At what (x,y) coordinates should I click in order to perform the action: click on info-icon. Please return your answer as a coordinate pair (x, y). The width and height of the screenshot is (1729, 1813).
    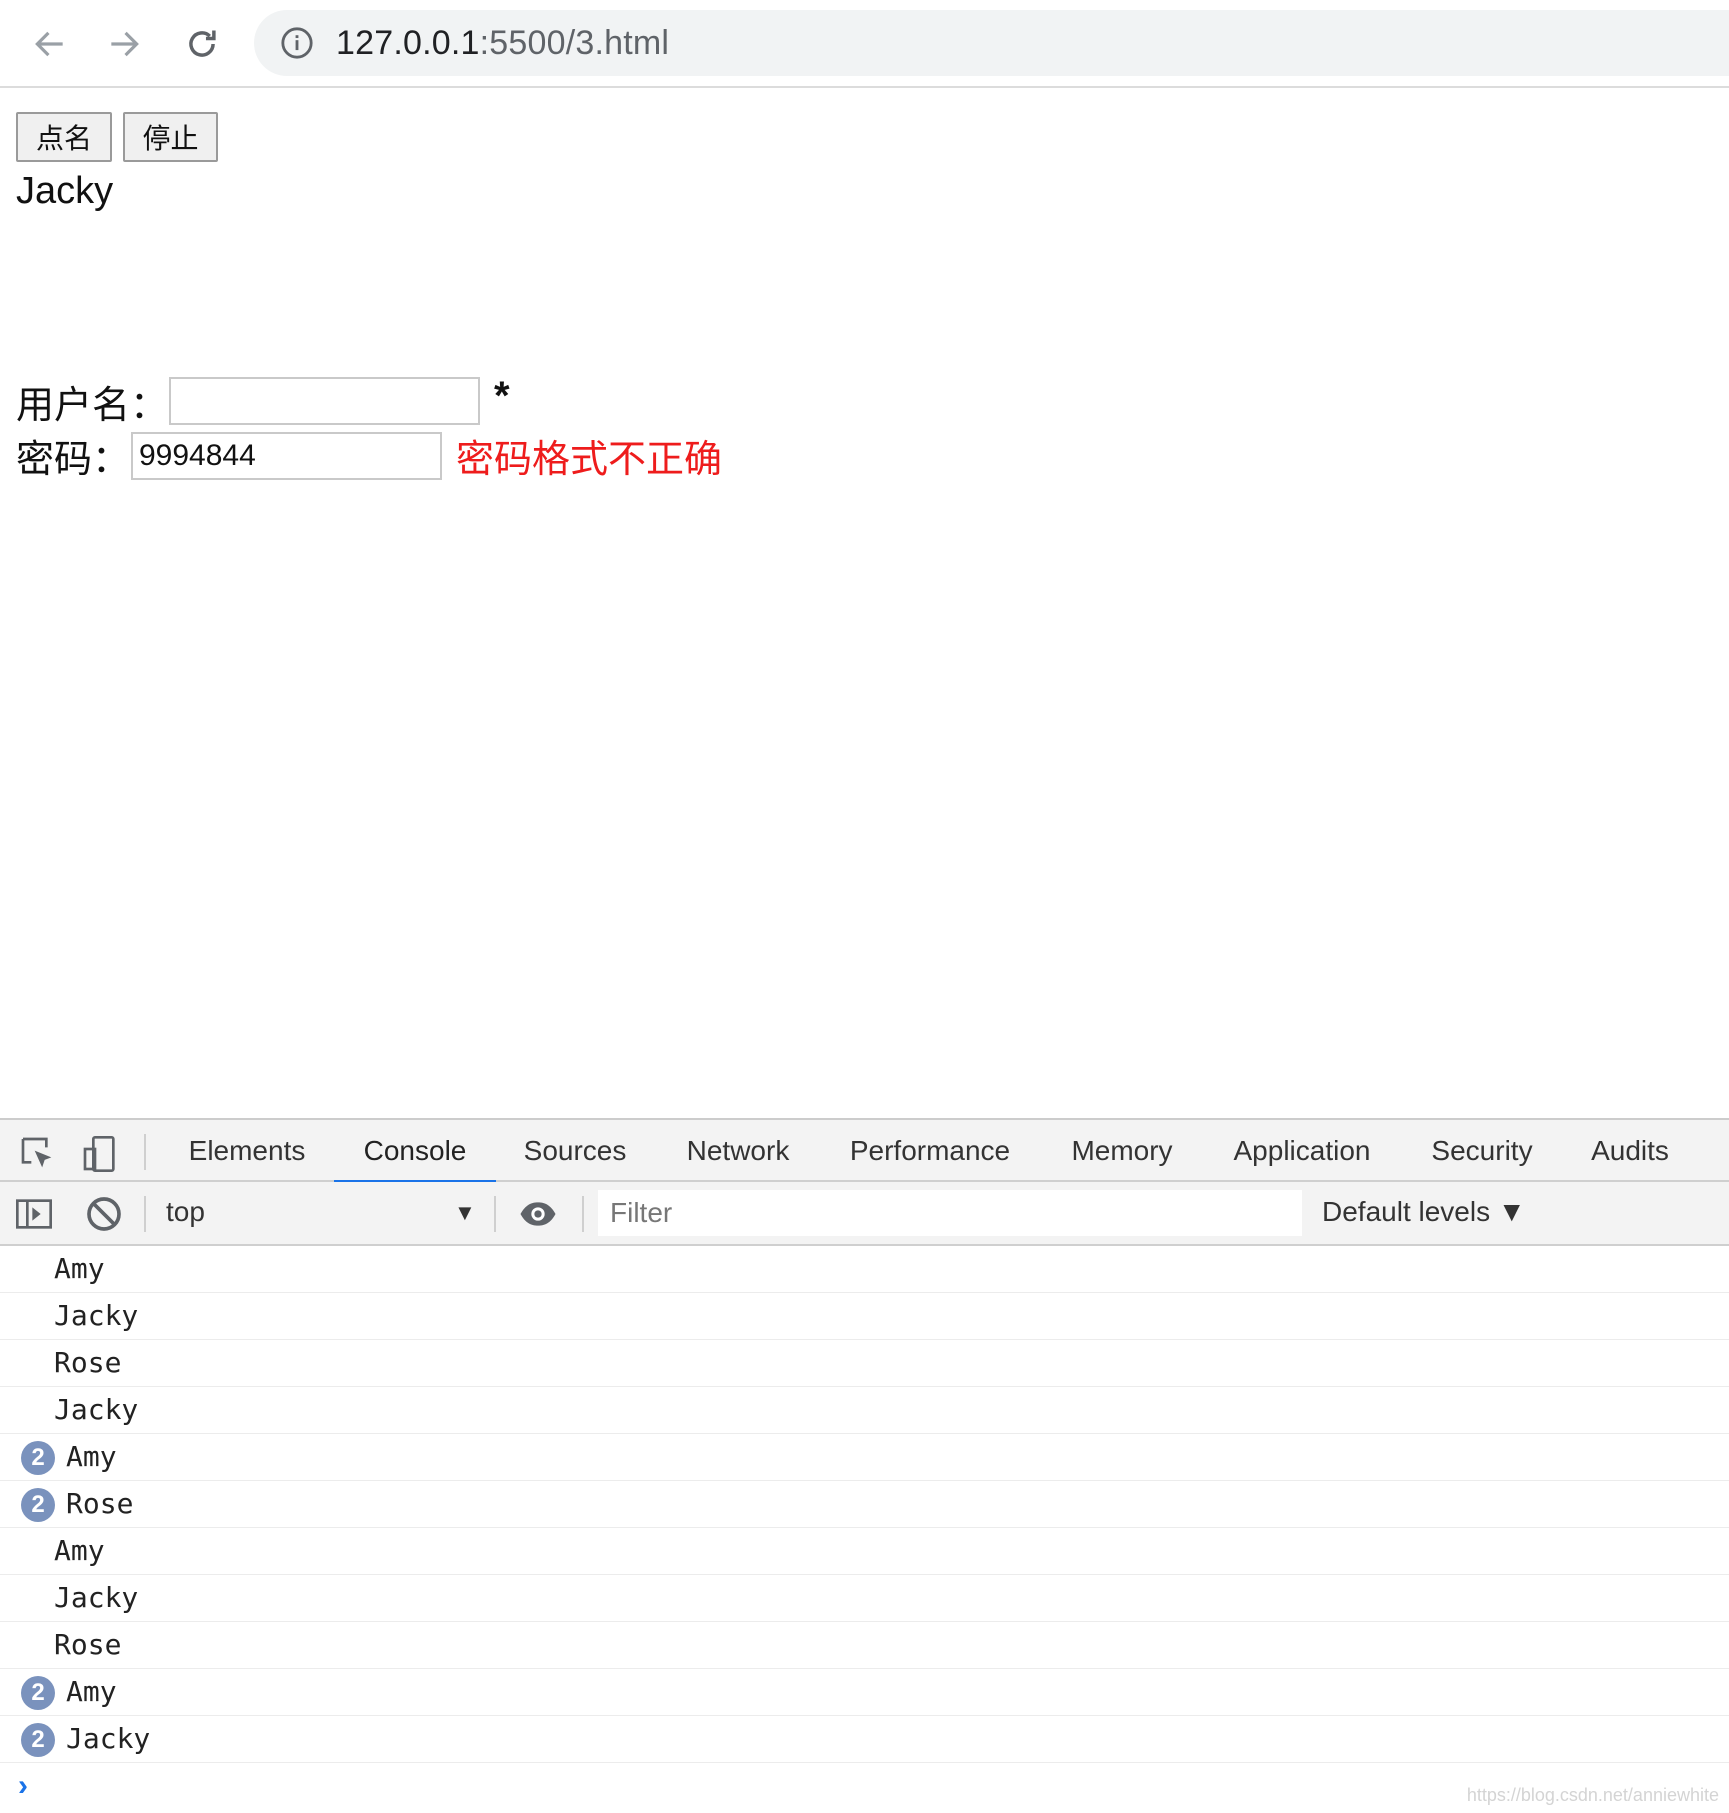
    Looking at the image, I should click on (297, 43).